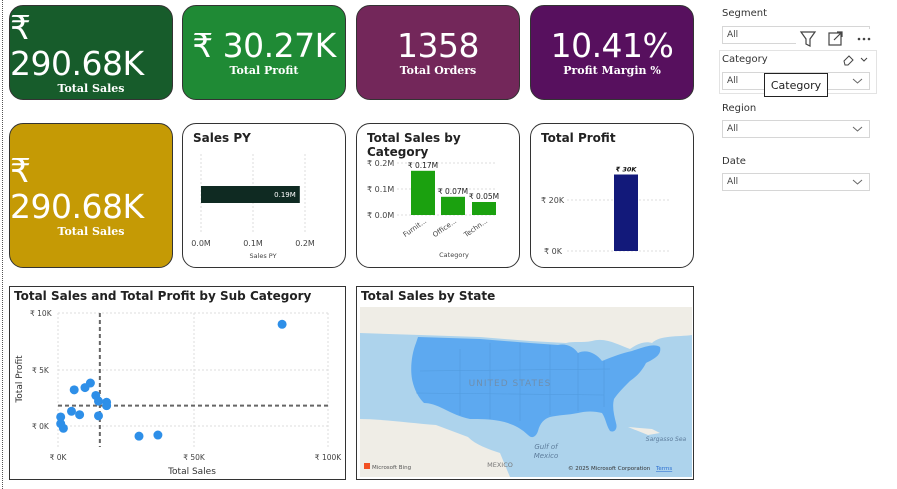 This screenshot has height=489, width=897. What do you see at coordinates (797, 163) in the screenshot?
I see `slicer-date: Date` at bounding box center [797, 163].